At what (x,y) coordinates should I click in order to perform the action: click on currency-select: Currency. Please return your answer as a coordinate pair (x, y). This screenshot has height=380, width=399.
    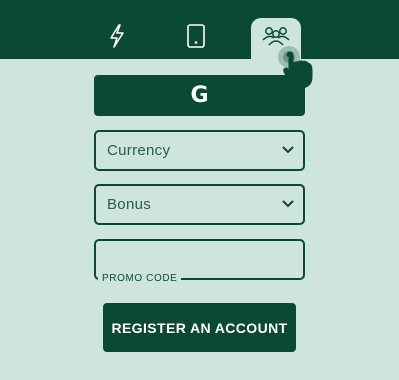
    Looking at the image, I should click on (199, 150).